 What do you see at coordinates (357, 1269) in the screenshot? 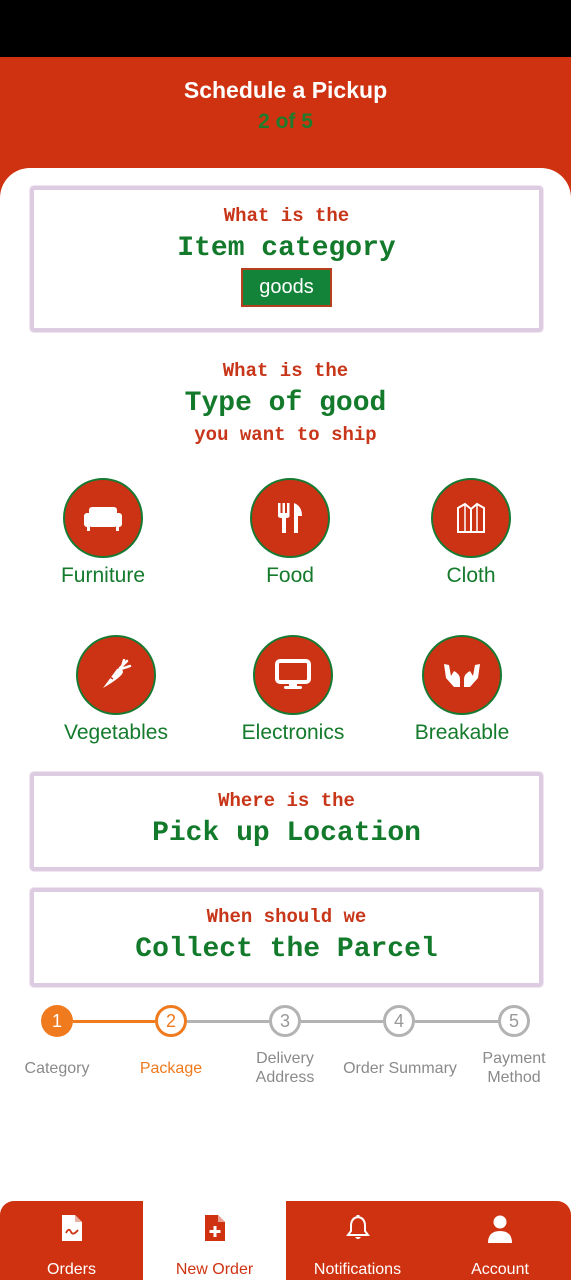
I see `nav-label: Notifications` at bounding box center [357, 1269].